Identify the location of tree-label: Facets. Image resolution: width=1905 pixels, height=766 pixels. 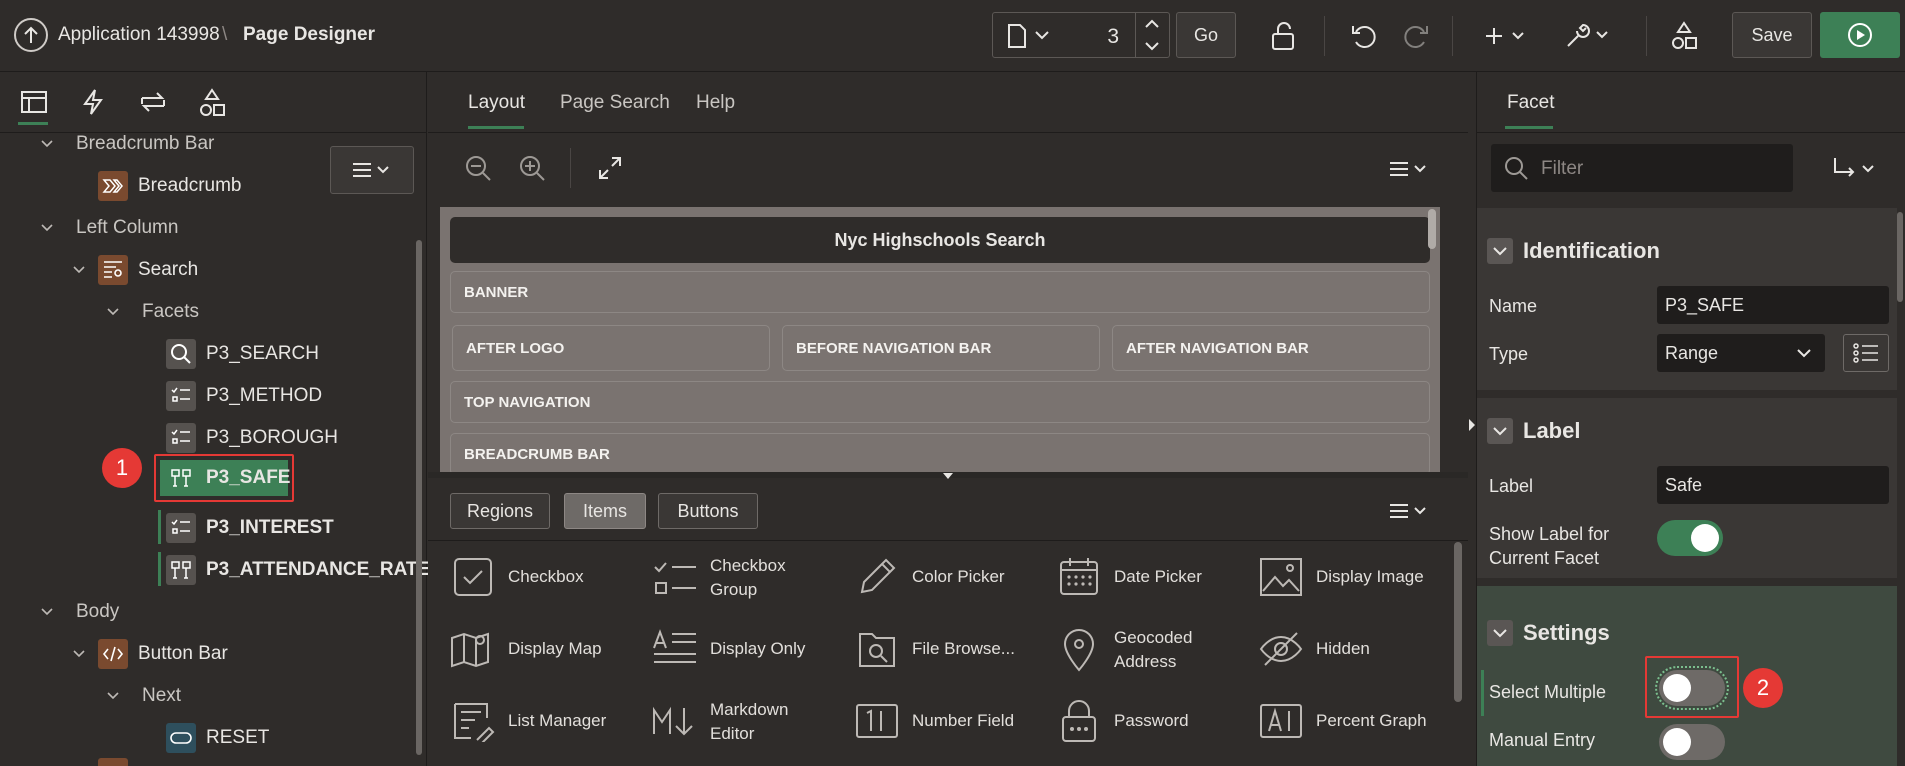
(171, 311).